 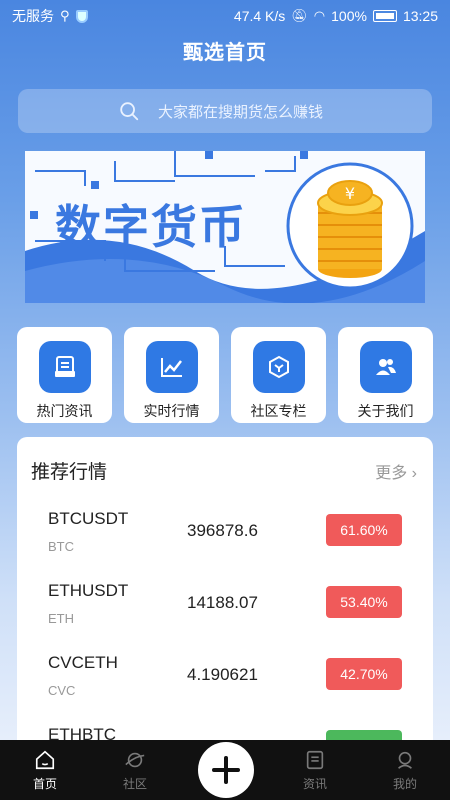 What do you see at coordinates (69, 472) in the screenshot?
I see `section-title: 推荐行情` at bounding box center [69, 472].